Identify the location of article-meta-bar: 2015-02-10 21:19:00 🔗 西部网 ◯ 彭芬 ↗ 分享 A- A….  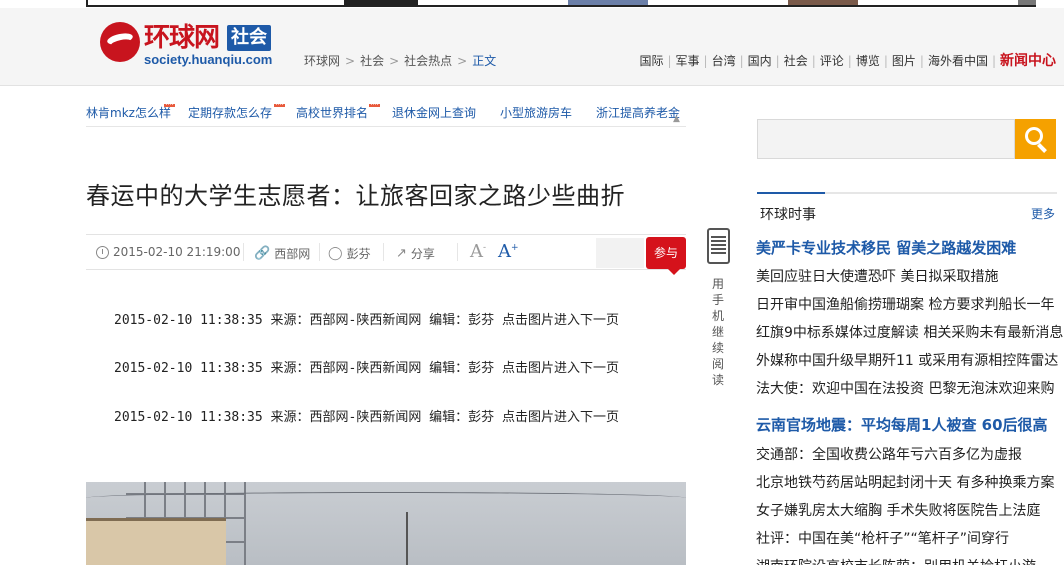
(386, 254).